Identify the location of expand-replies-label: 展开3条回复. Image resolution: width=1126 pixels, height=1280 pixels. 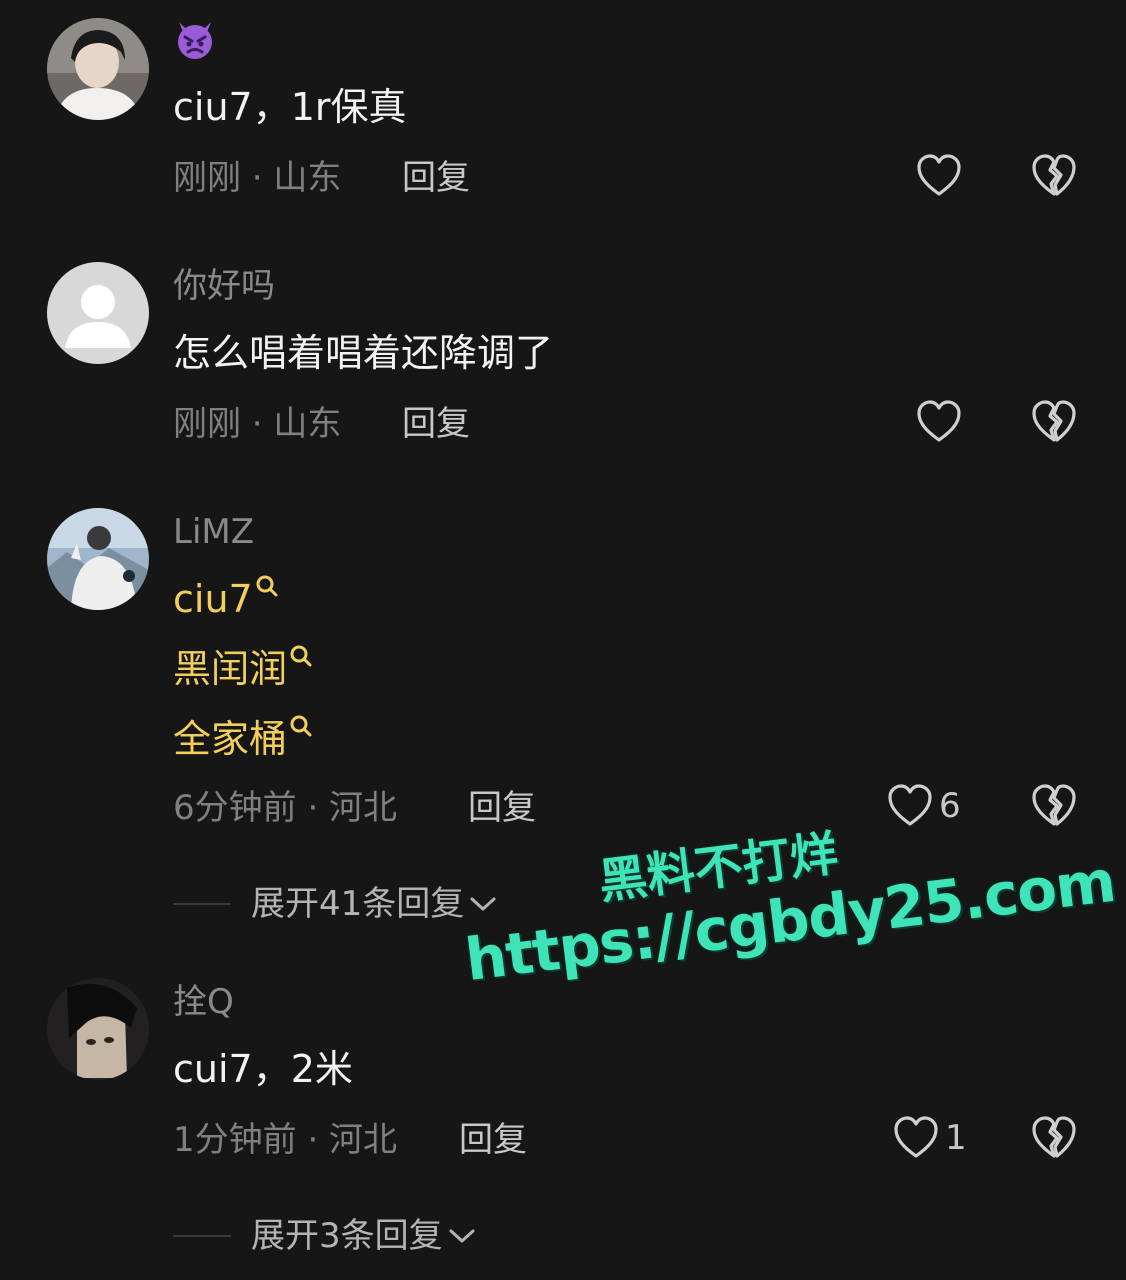
(347, 1236).